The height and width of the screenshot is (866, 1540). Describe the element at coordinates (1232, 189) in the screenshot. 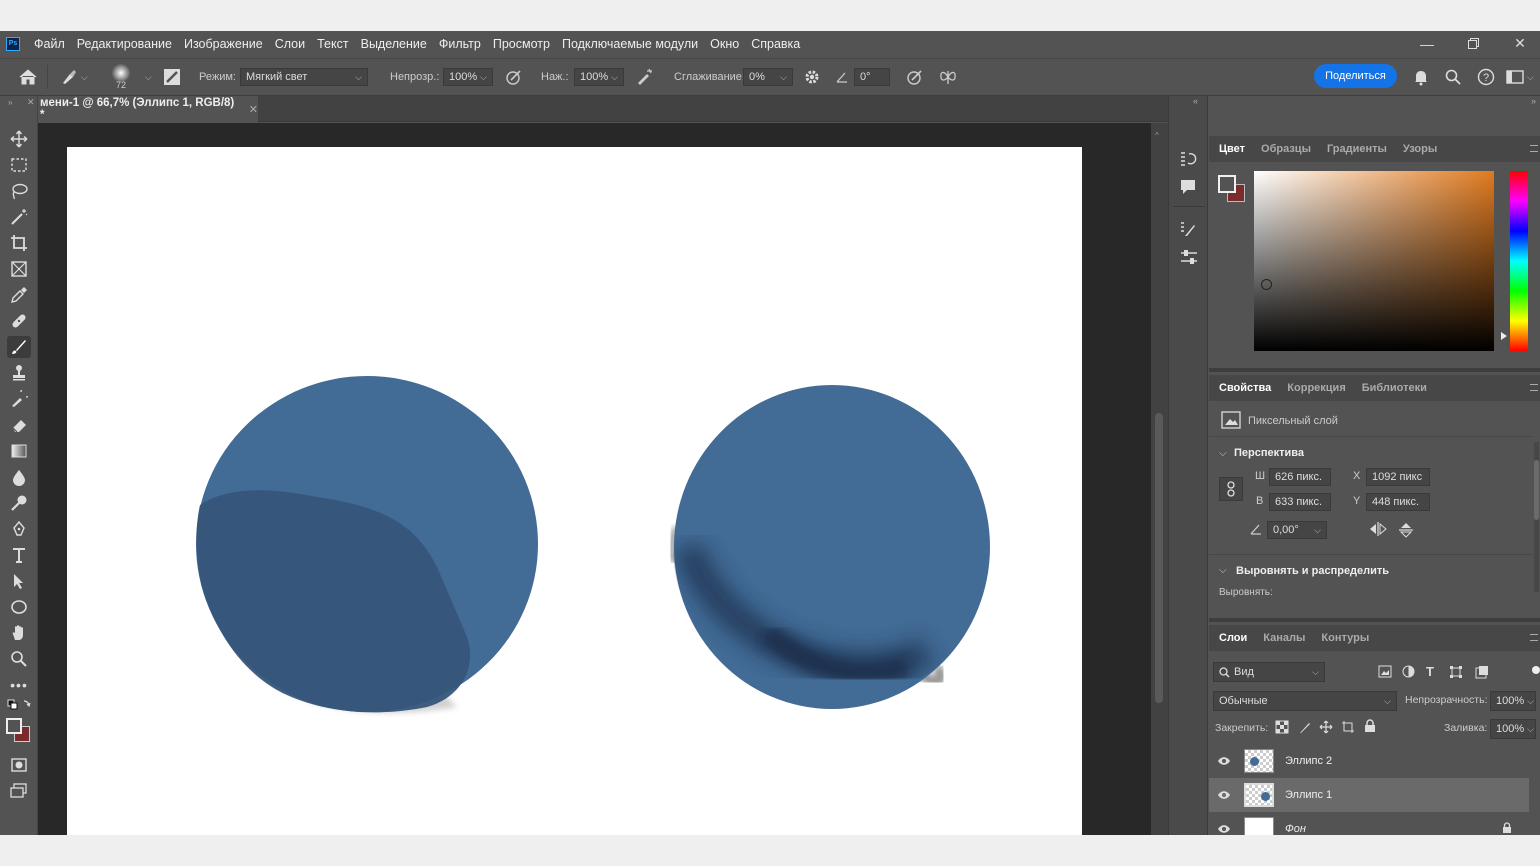

I see `fg-bg-color-swatch` at that location.